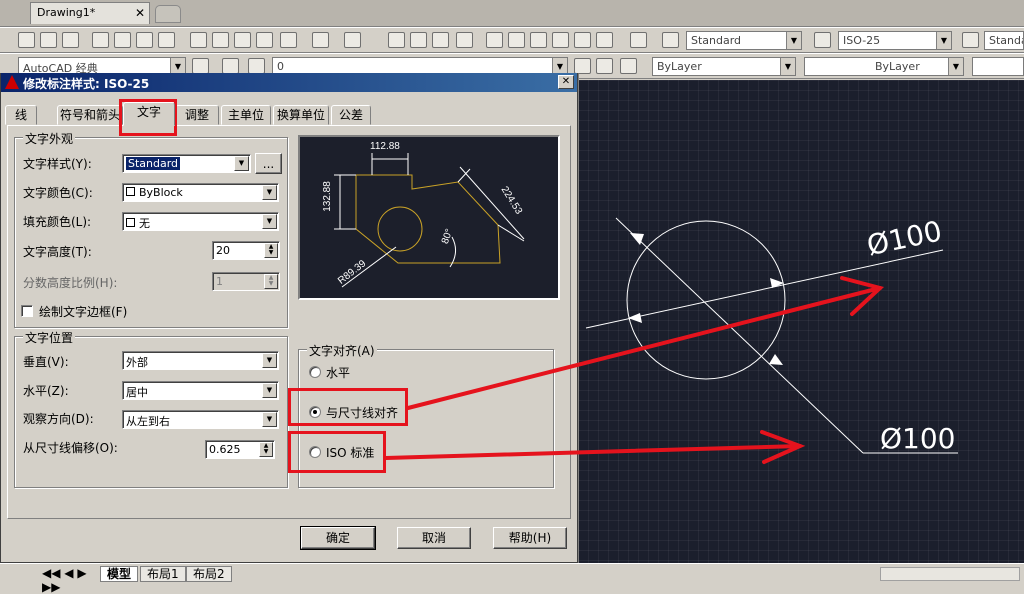  What do you see at coordinates (163, 574) in the screenshot?
I see `tab-layout1: 布局1` at bounding box center [163, 574].